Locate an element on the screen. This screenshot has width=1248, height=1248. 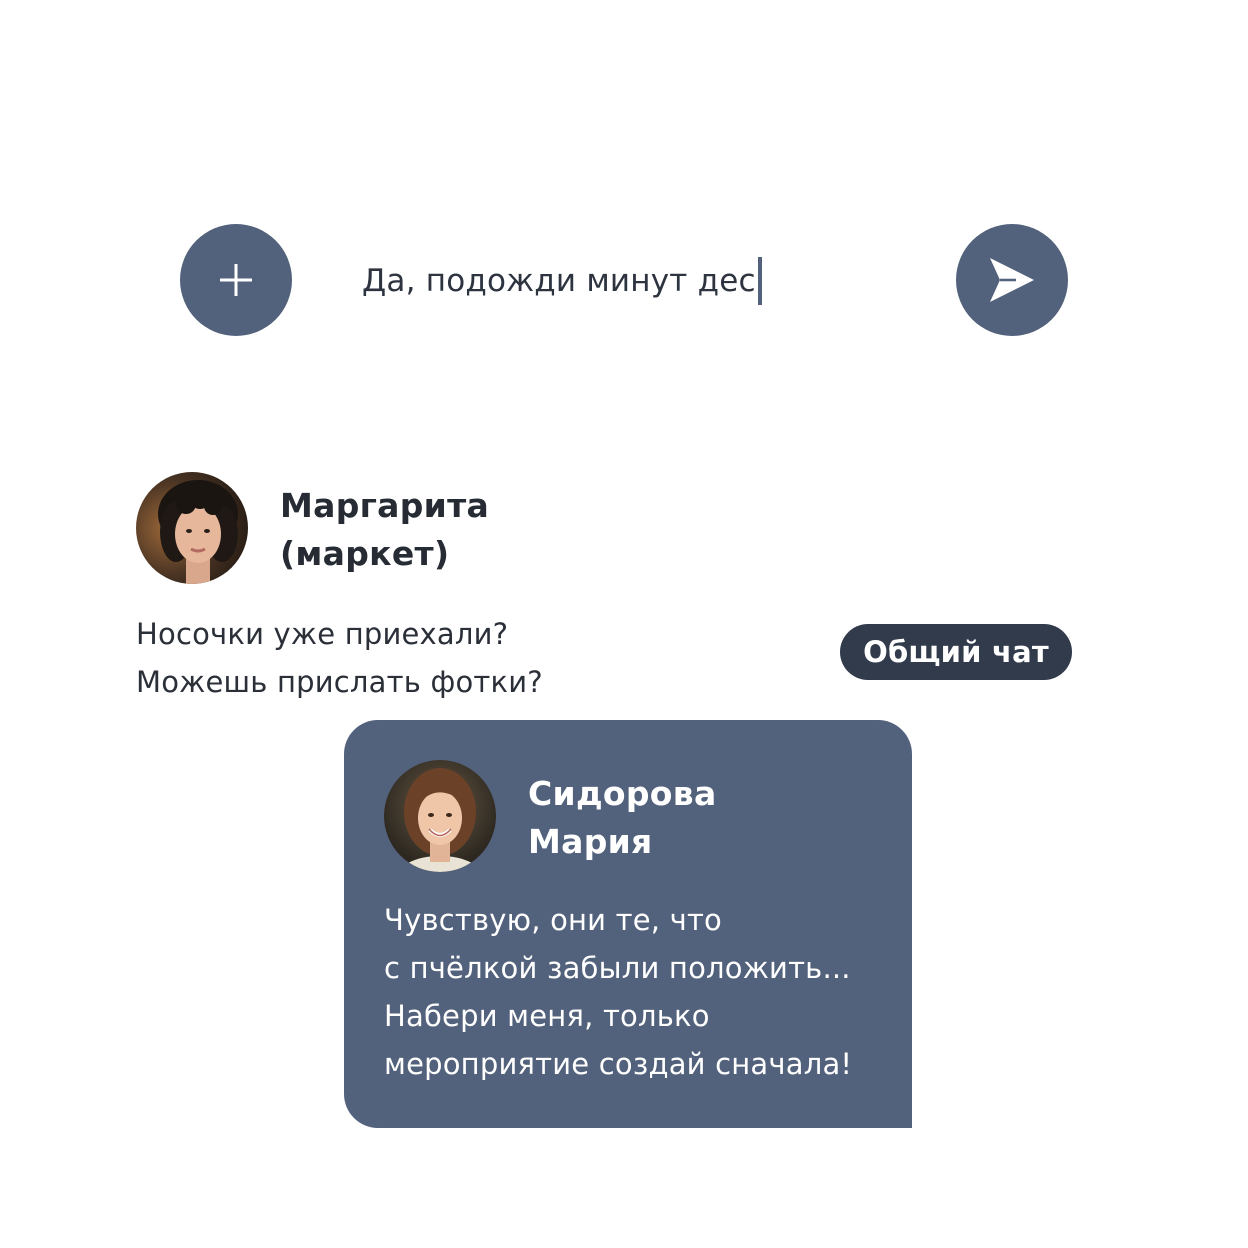
send-icon is located at coordinates (1012, 280).